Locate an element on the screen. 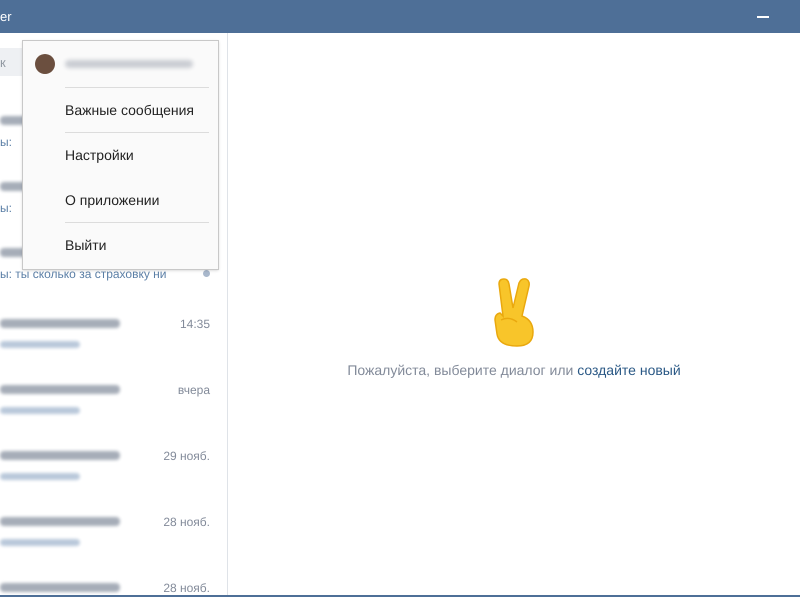 The width and height of the screenshot is (800, 597). window-title: er is located at coordinates (6, 17).